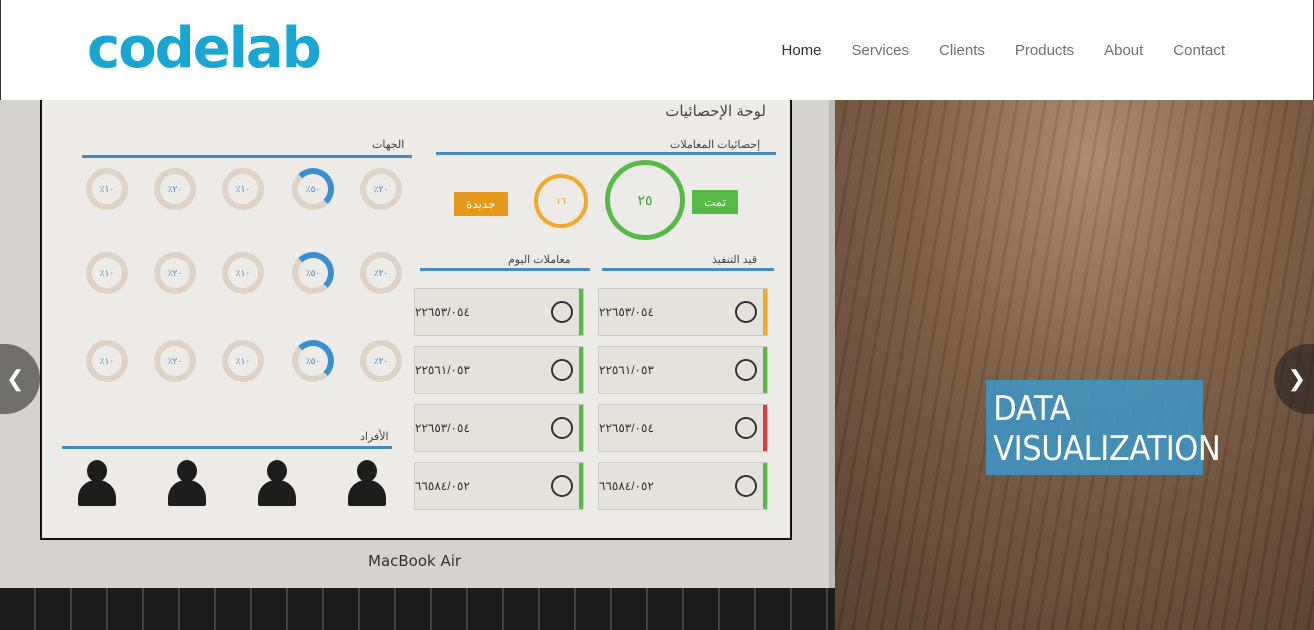  What do you see at coordinates (881, 50) in the screenshot?
I see `nav-services: Services` at bounding box center [881, 50].